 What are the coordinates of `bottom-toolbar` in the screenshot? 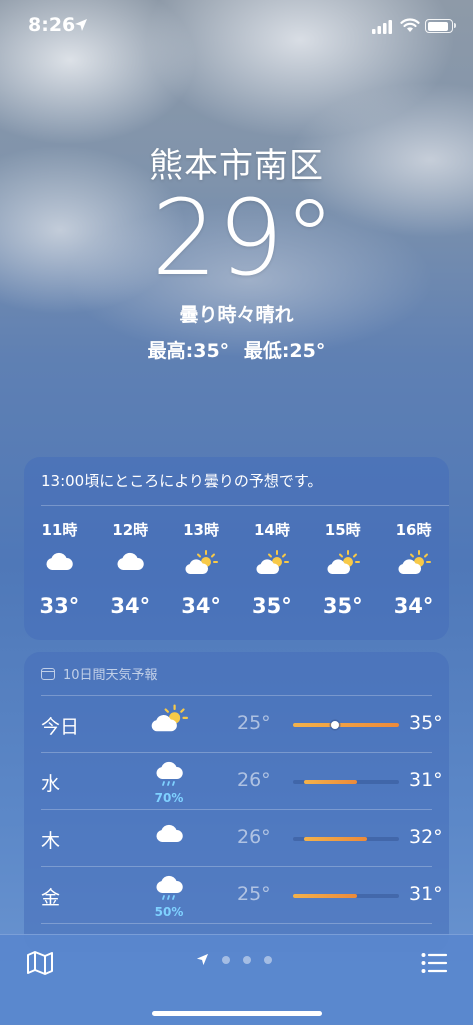 It's located at (236, 979).